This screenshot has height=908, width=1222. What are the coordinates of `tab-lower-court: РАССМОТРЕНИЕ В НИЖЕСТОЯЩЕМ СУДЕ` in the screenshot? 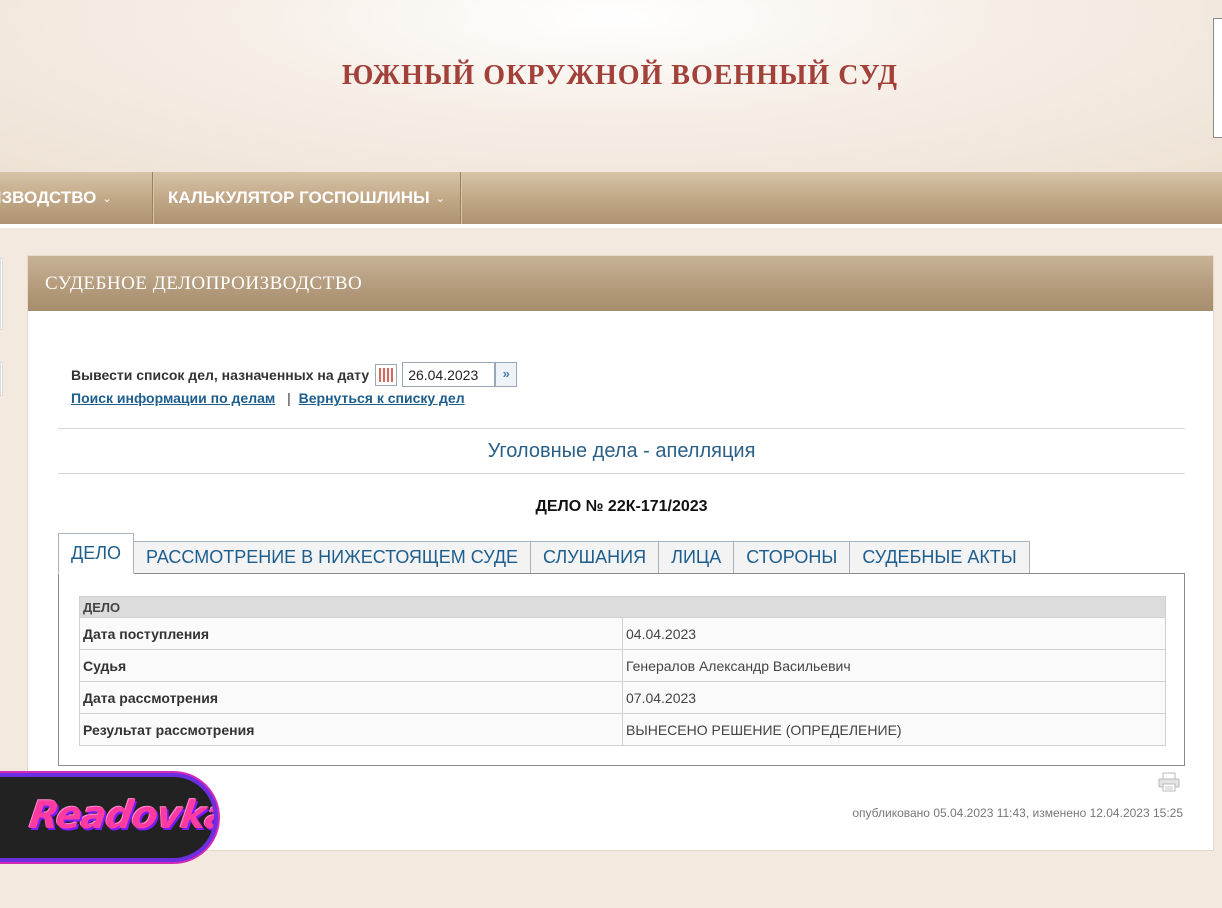 It's located at (333, 557).